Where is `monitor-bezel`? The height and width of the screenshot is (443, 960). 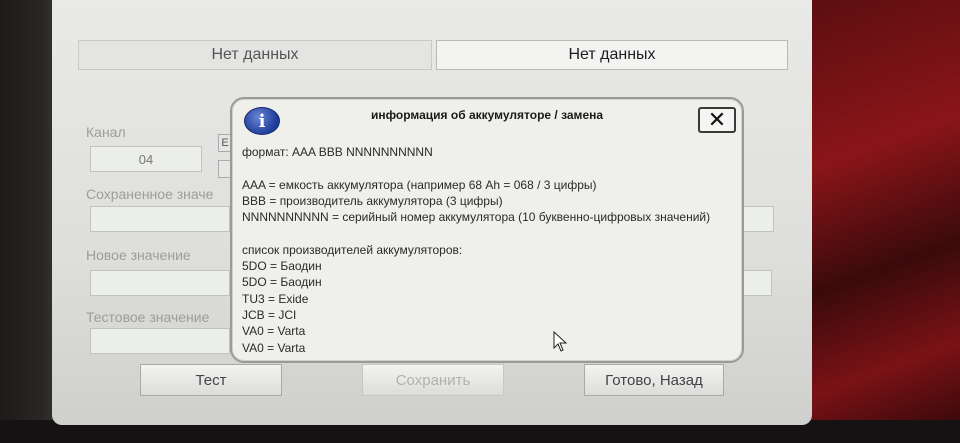
monitor-bezel is located at coordinates (30, 221).